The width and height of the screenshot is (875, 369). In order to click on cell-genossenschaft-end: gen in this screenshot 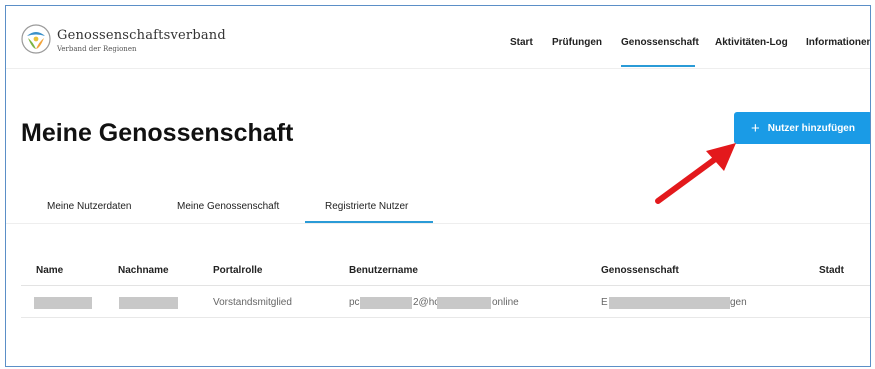, I will do `click(738, 302)`.